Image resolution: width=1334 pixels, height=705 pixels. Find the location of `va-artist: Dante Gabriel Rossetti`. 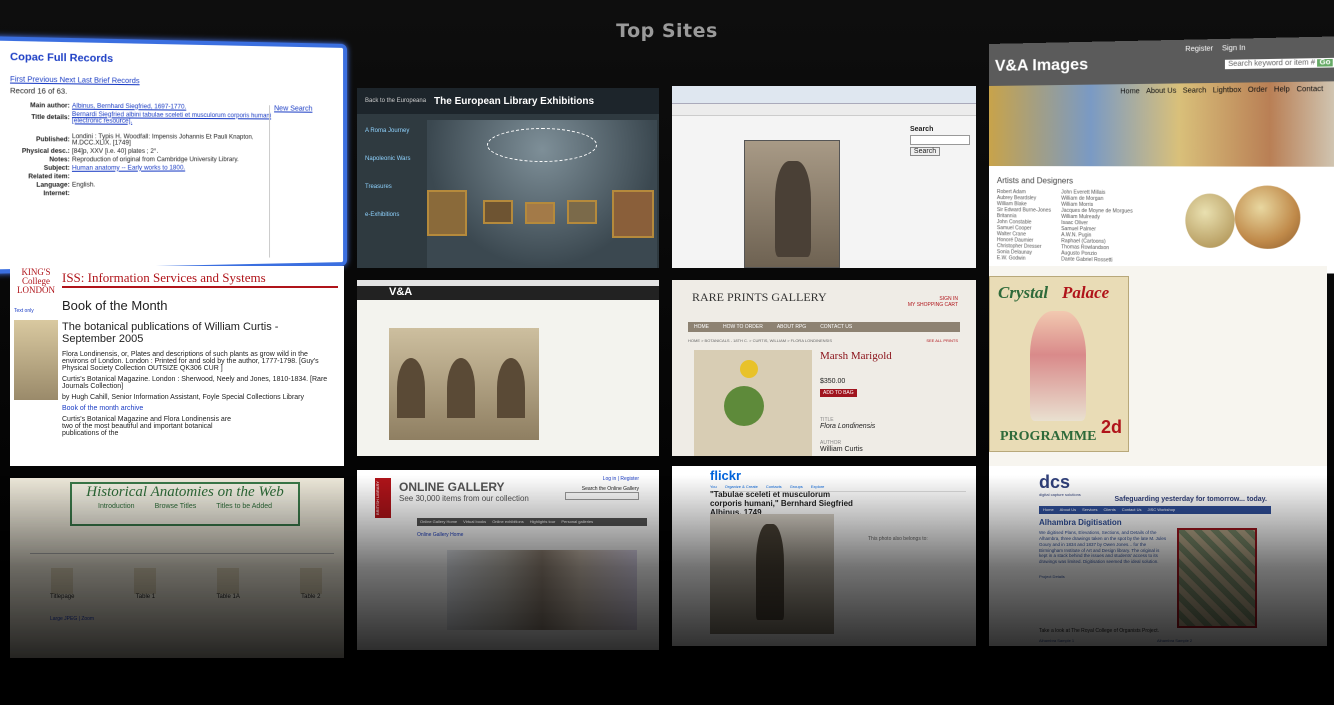

va-artist: Dante Gabriel Rossetti is located at coordinates (1097, 260).